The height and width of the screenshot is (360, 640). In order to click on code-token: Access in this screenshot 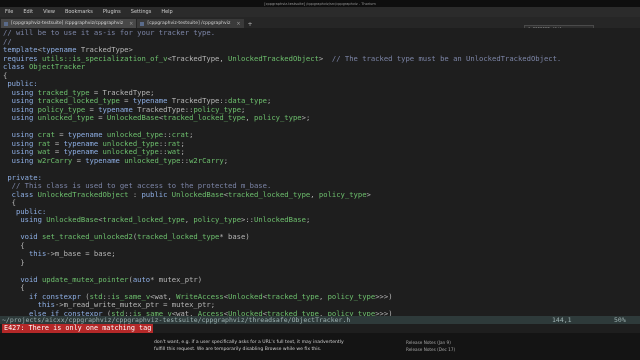, I will do `click(210, 312)`.